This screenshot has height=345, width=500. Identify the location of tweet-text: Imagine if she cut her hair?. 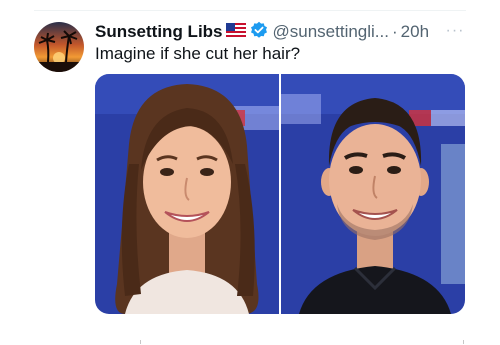
(198, 53).